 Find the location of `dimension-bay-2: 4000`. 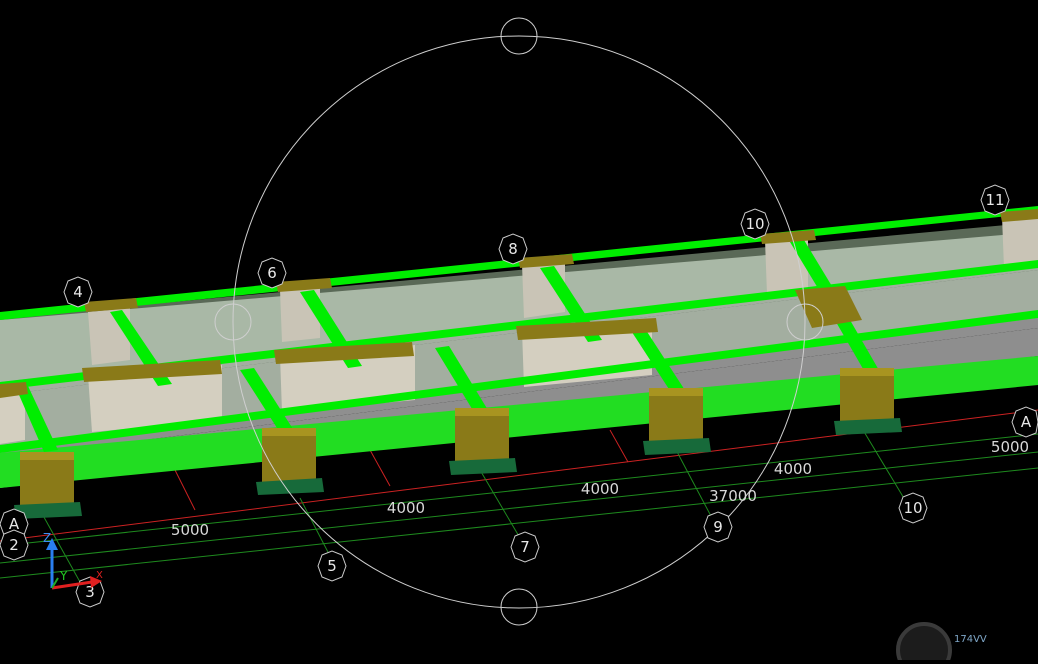

dimension-bay-2: 4000 is located at coordinates (406, 508).